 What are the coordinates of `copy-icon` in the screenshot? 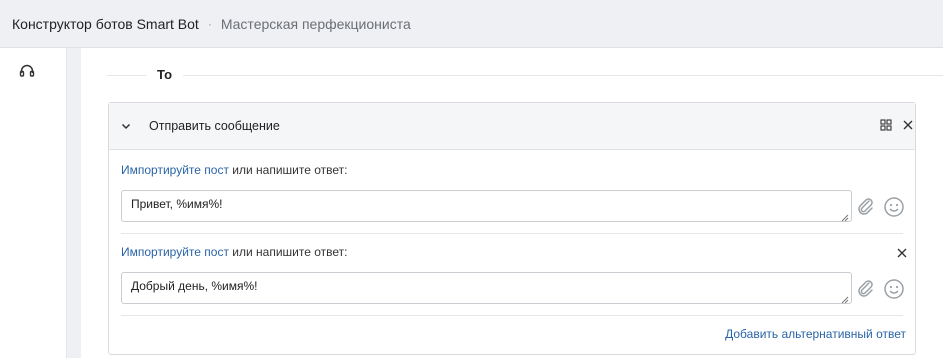 It's located at (886, 125).